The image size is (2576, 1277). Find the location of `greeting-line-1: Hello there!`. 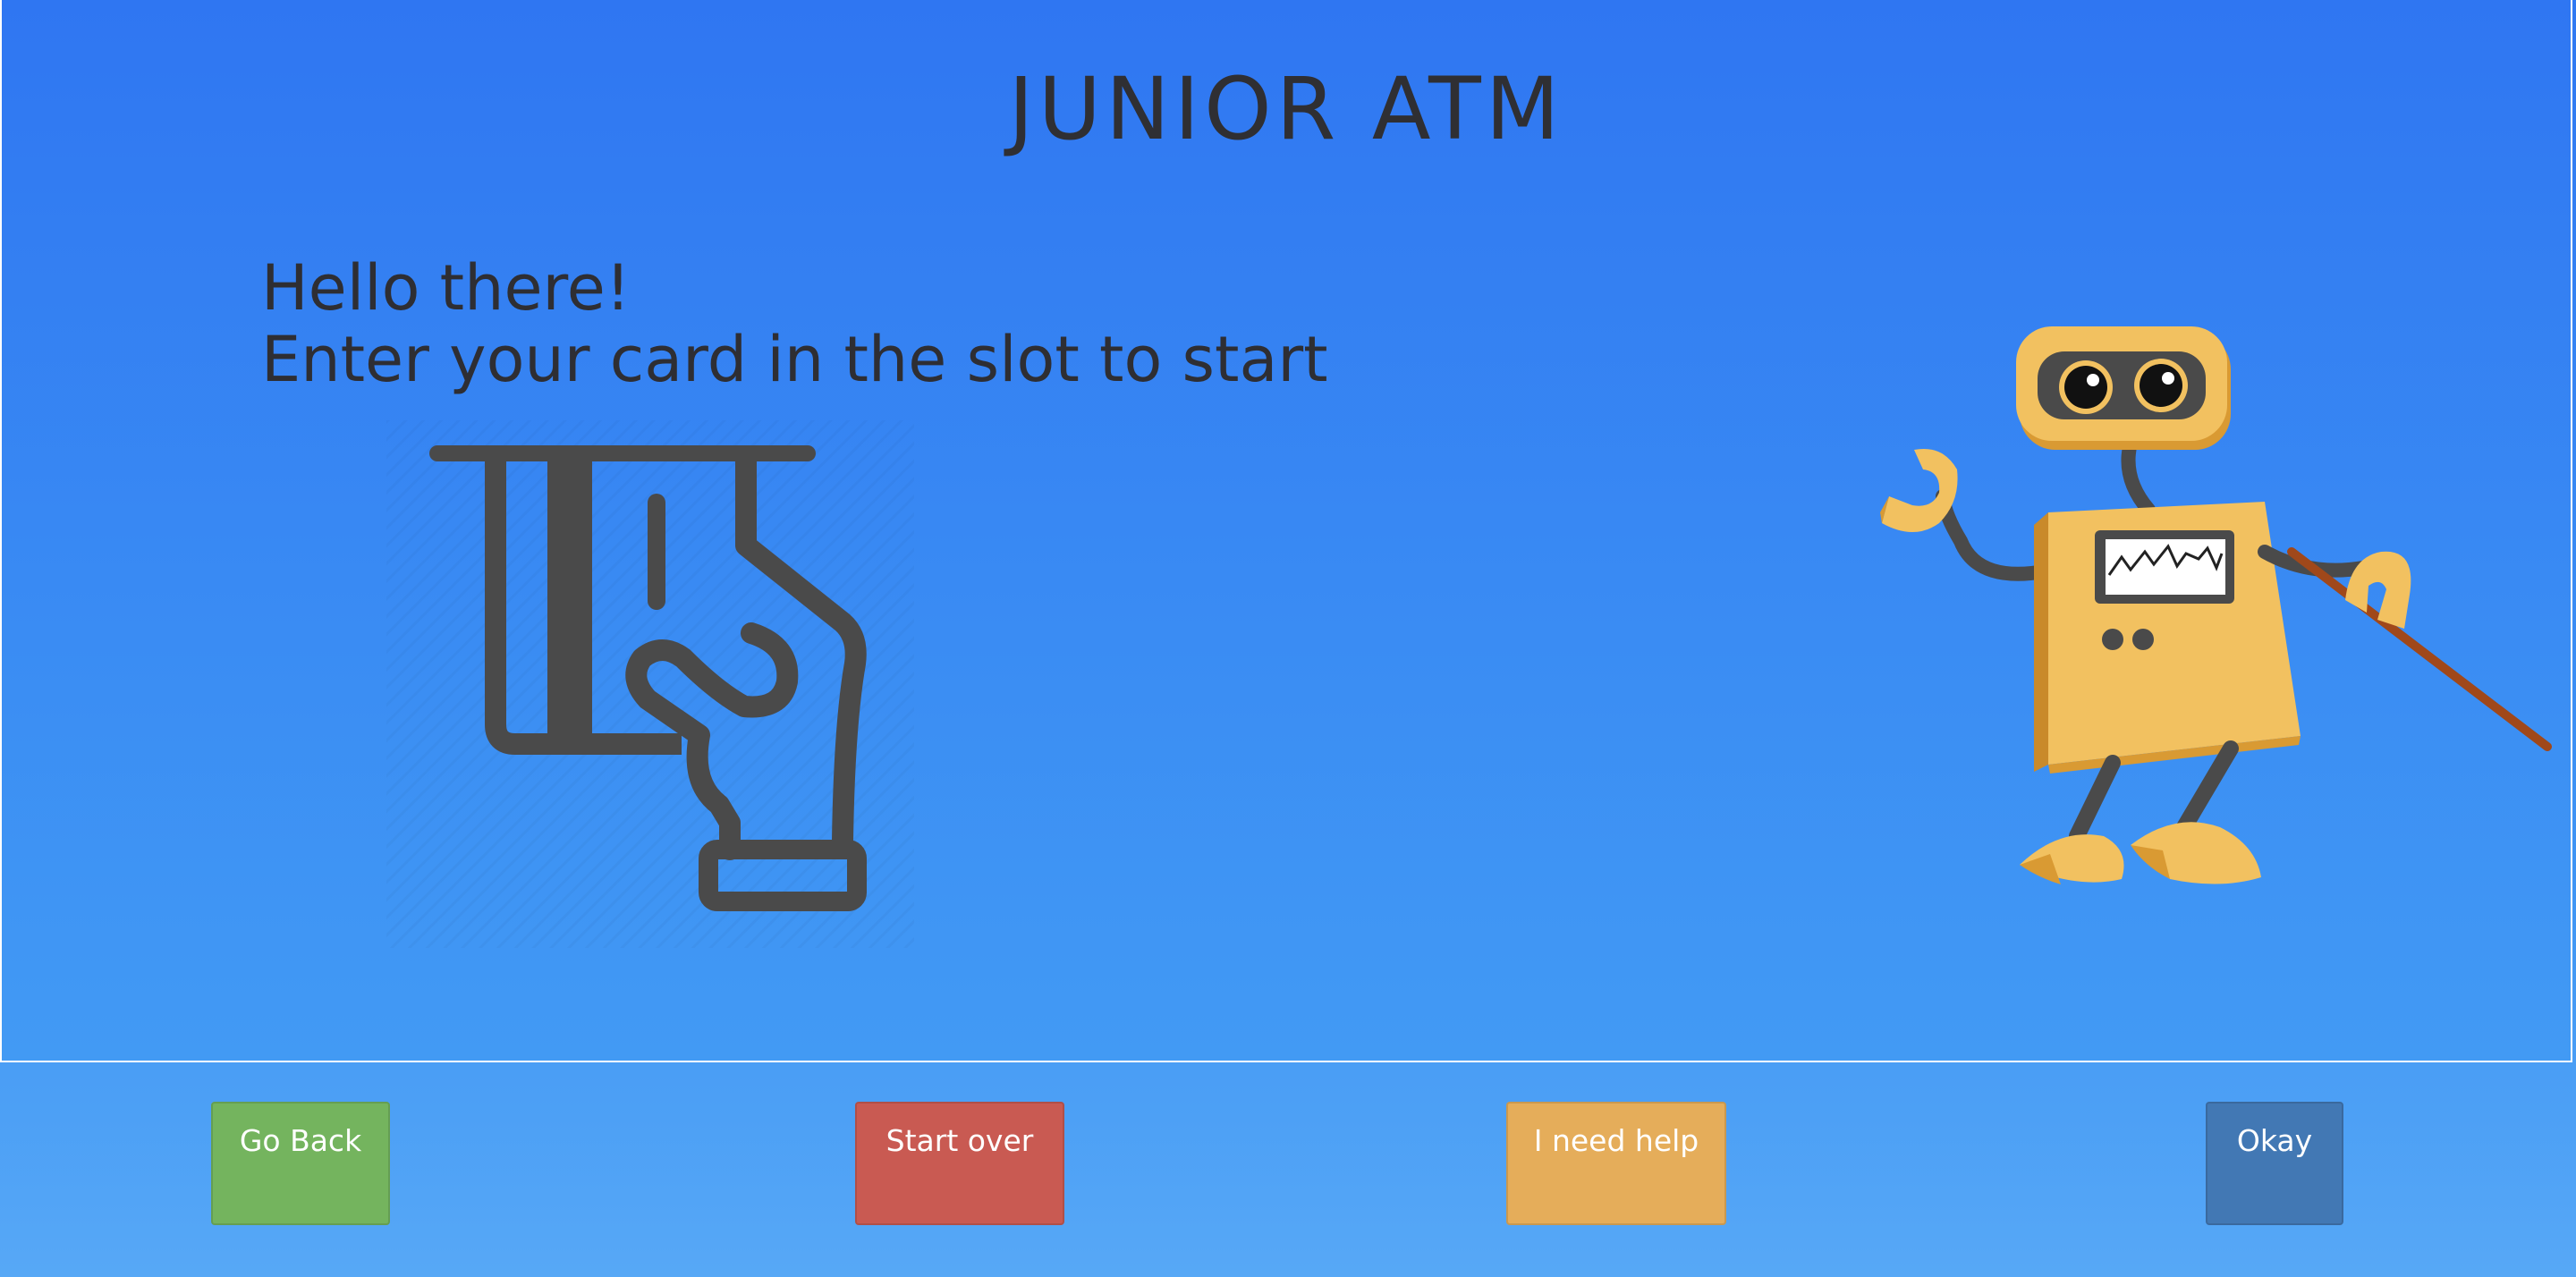

greeting-line-1: Hello there! is located at coordinates (446, 288).